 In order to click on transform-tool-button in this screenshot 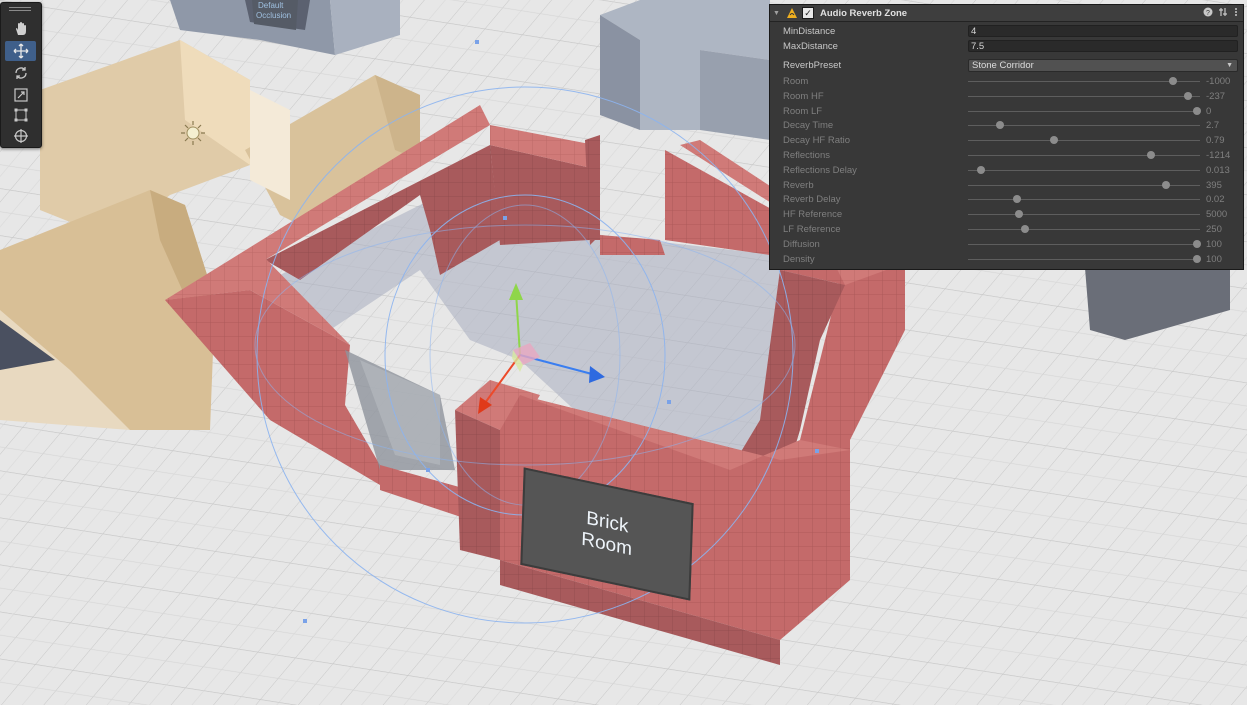, I will do `click(20, 136)`.